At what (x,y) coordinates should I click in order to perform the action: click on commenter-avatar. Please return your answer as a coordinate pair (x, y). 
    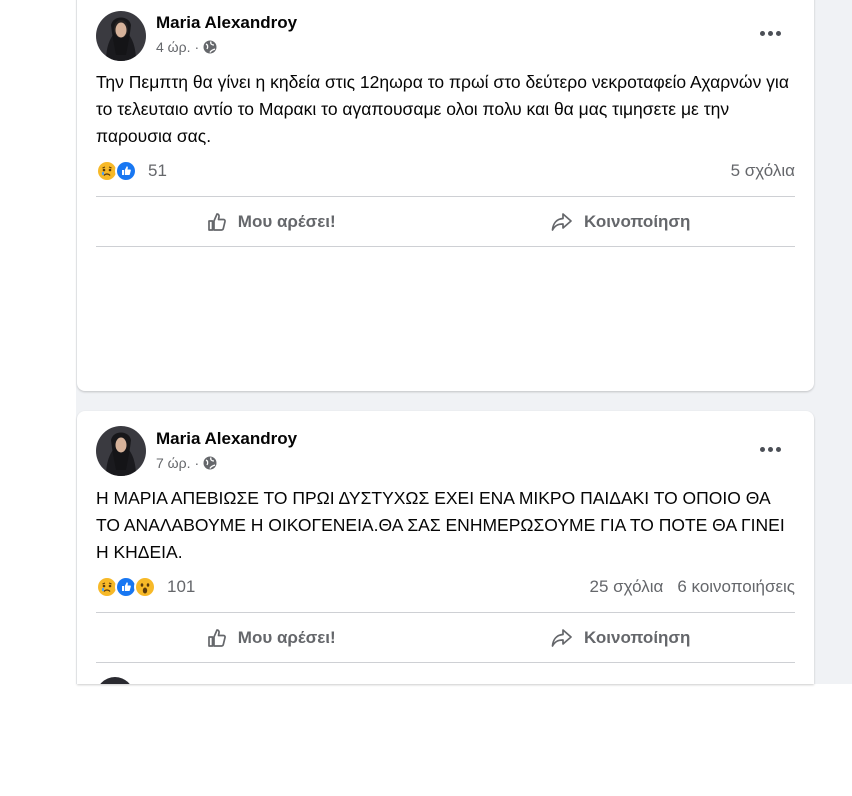
    Looking at the image, I should click on (115, 680).